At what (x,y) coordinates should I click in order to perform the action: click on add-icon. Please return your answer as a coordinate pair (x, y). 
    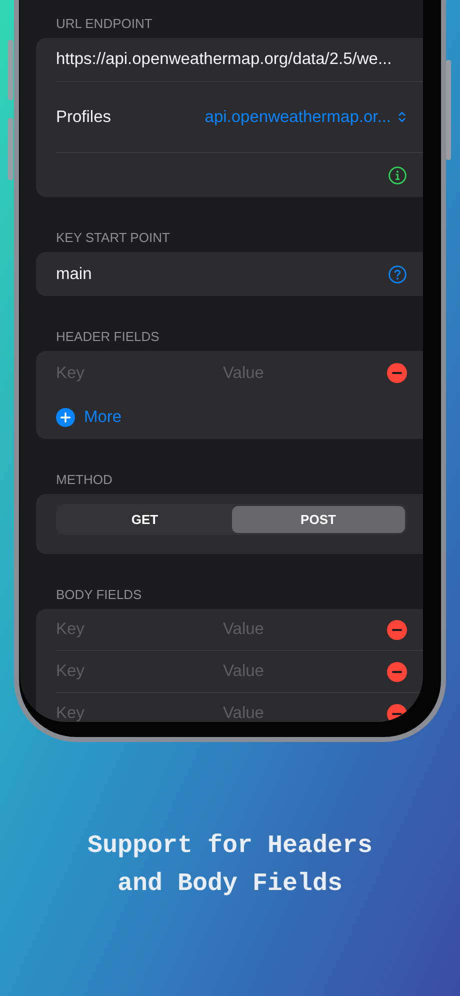
    Looking at the image, I should click on (65, 417).